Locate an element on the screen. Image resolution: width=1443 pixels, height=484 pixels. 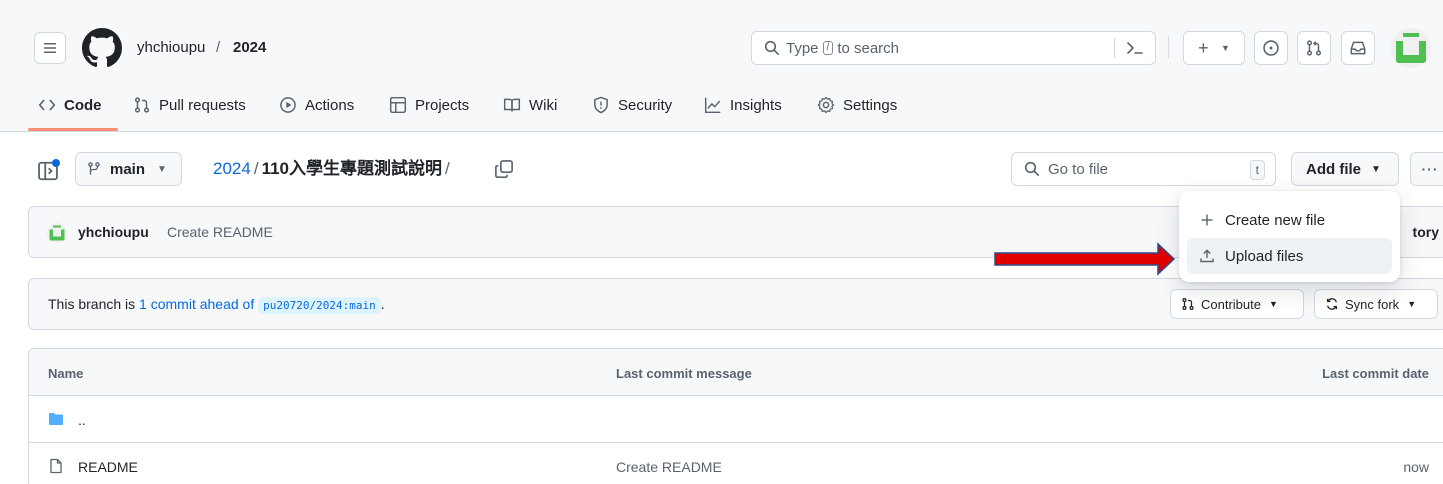
repo-owner-link: yhchioupu is located at coordinates (171, 48).